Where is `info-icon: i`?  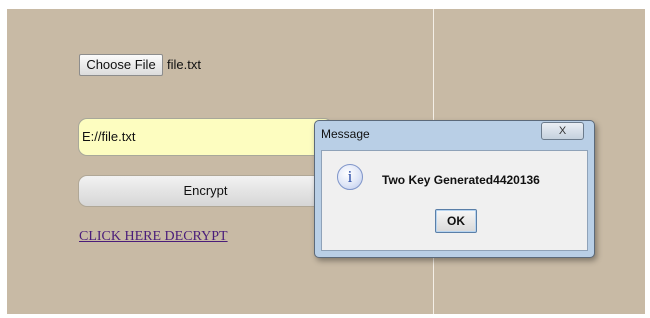
info-icon: i is located at coordinates (350, 177).